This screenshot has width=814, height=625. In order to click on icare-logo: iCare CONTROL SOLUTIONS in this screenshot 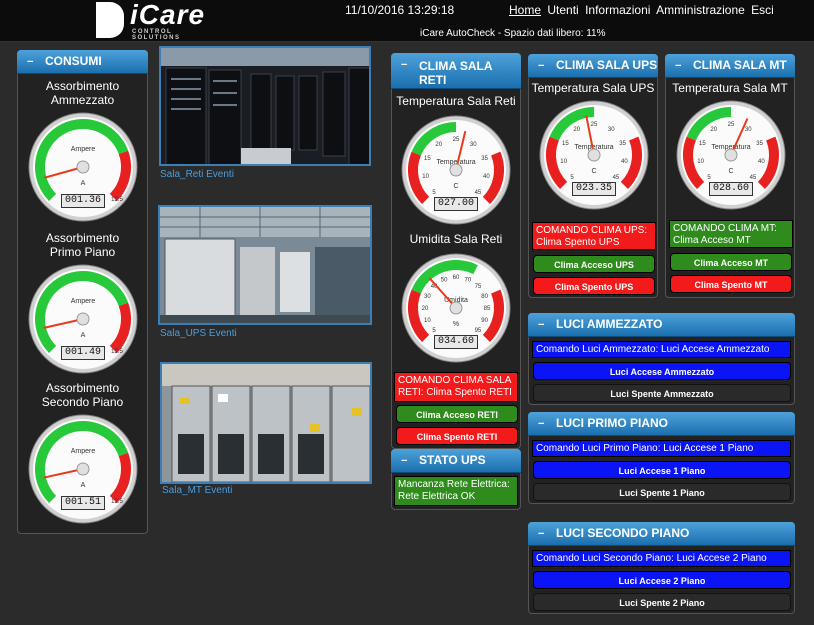, I will do `click(155, 20)`.